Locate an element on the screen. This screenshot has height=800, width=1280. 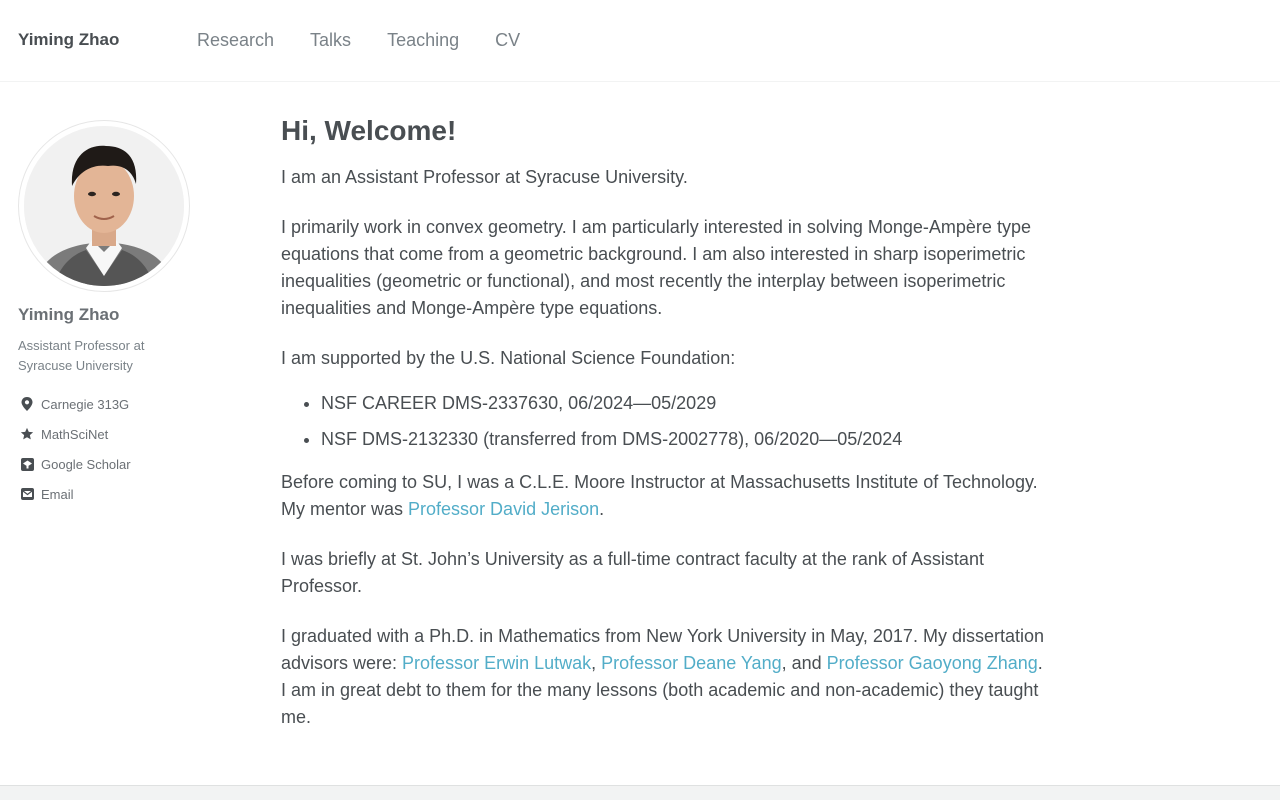
author-link-google-scholar: Google Scholar is located at coordinates (118, 464).